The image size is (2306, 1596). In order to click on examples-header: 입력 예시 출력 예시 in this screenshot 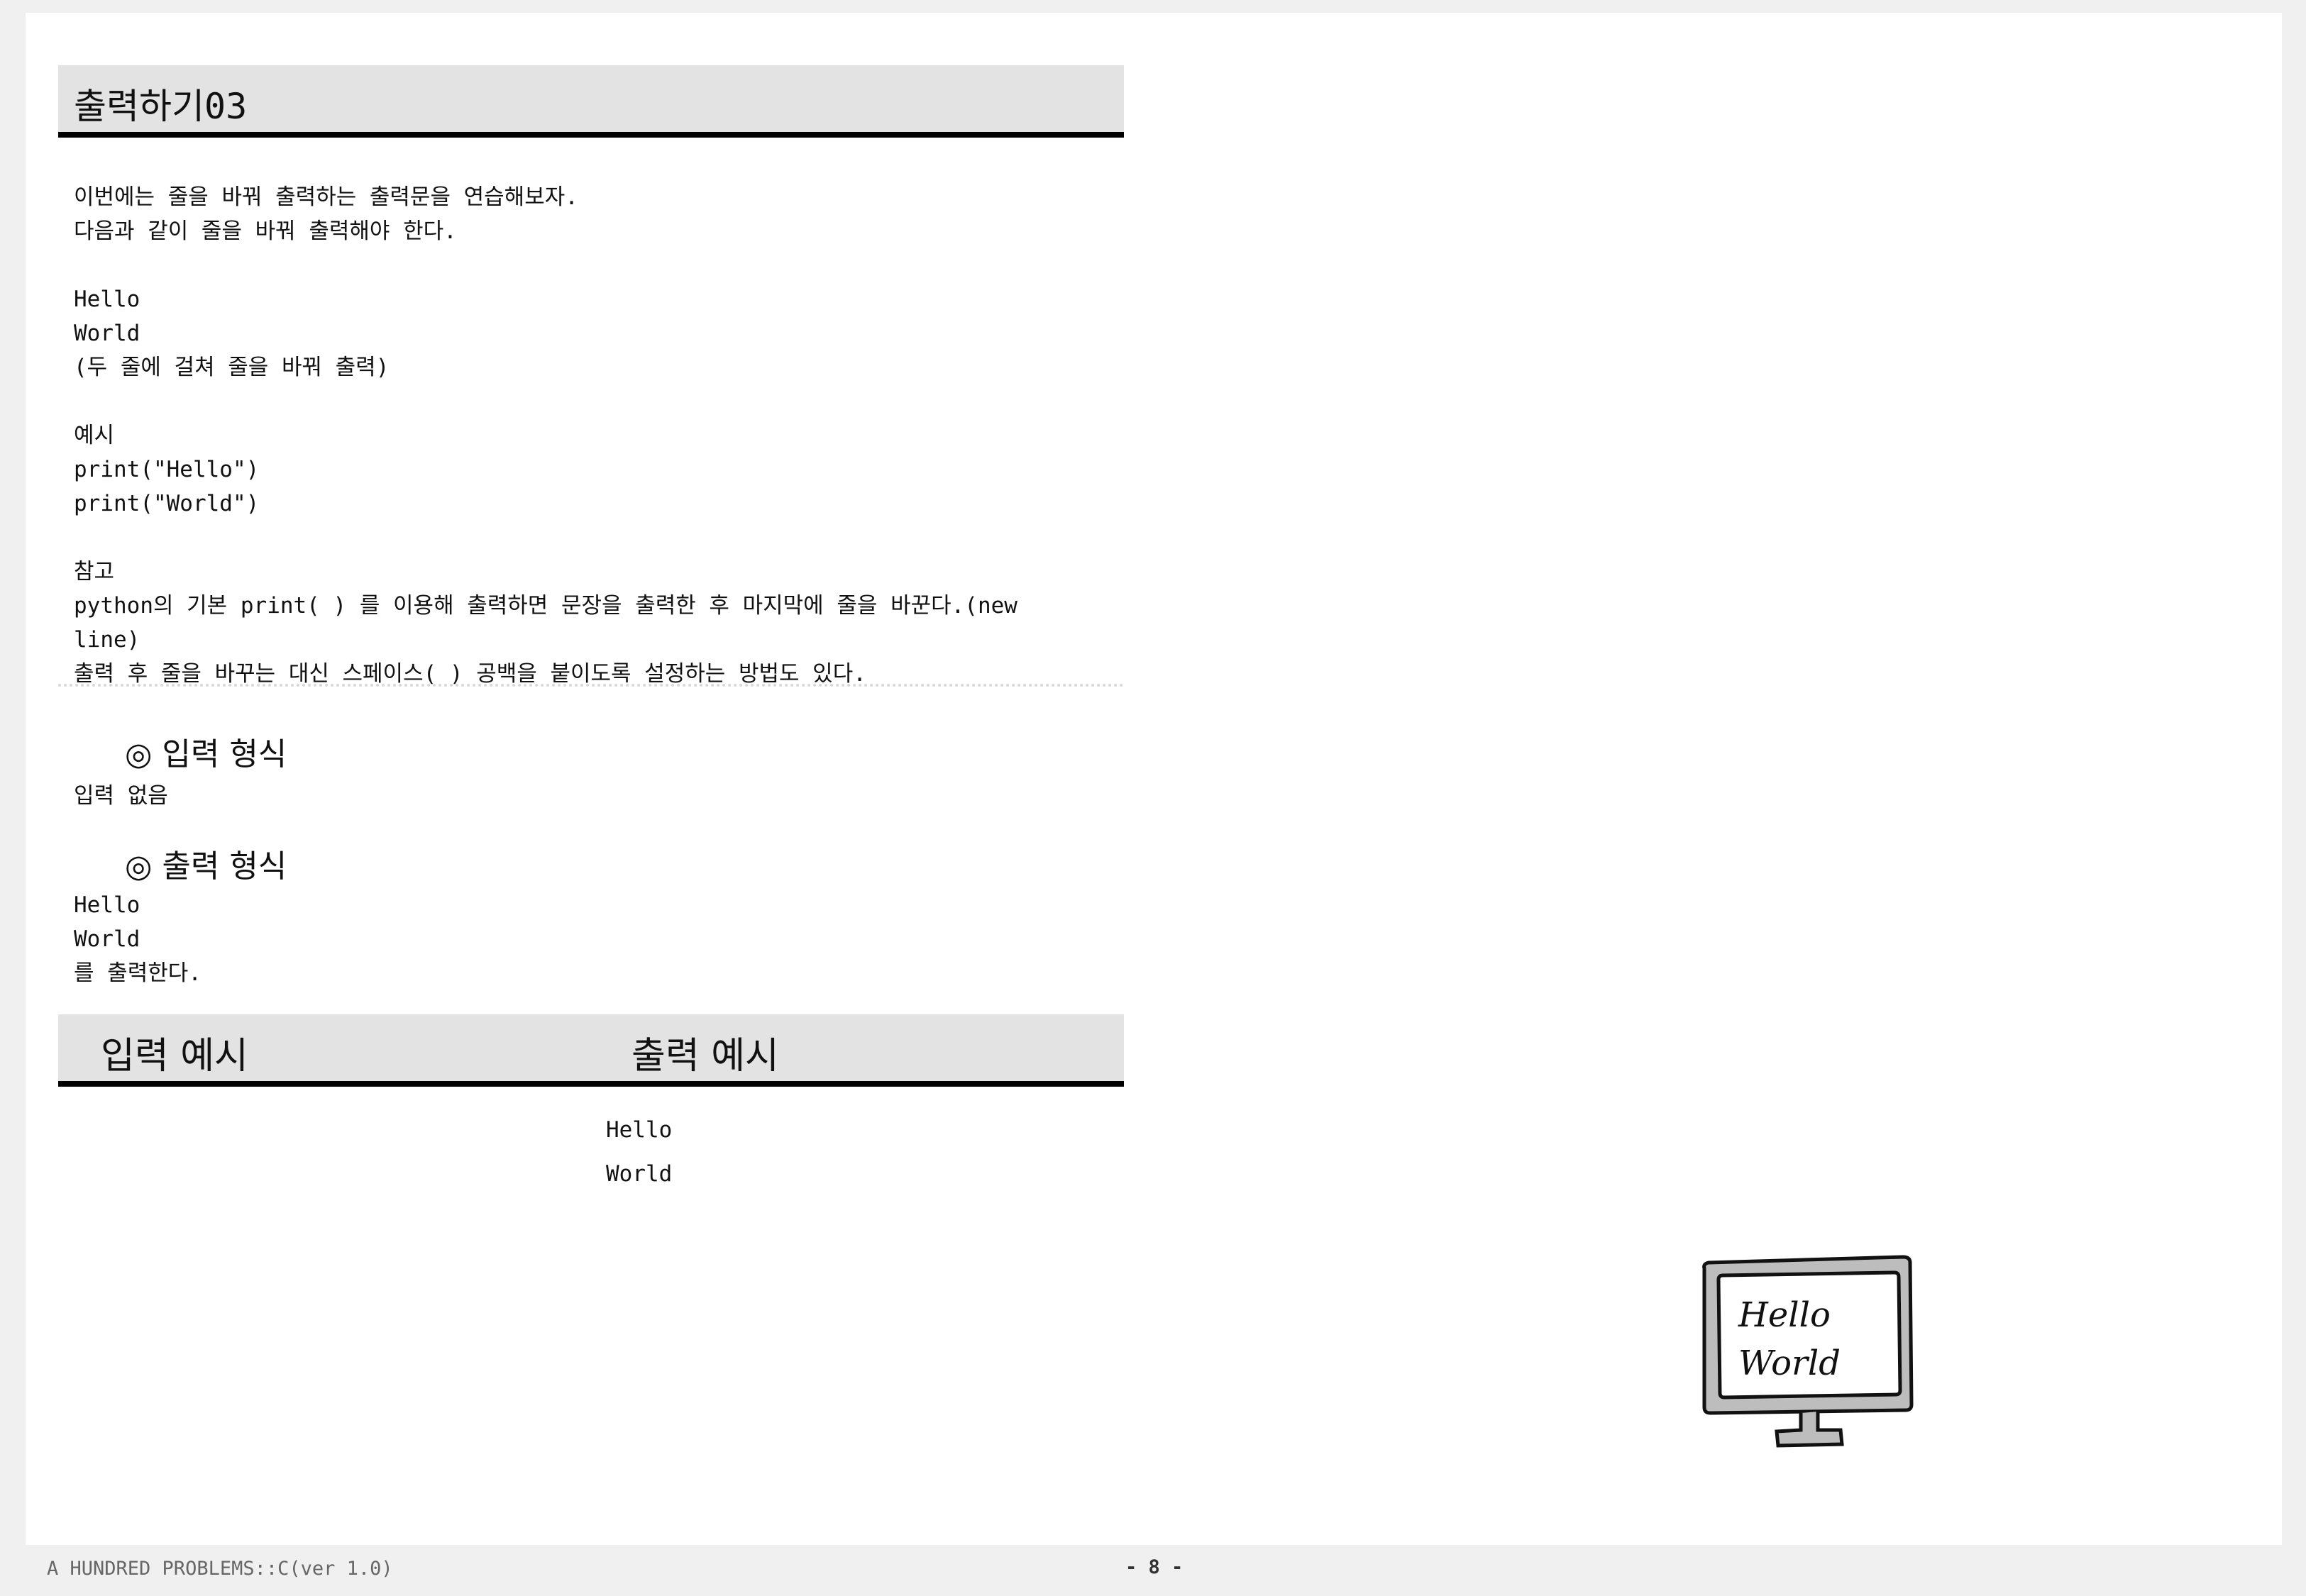, I will do `click(591, 1050)`.